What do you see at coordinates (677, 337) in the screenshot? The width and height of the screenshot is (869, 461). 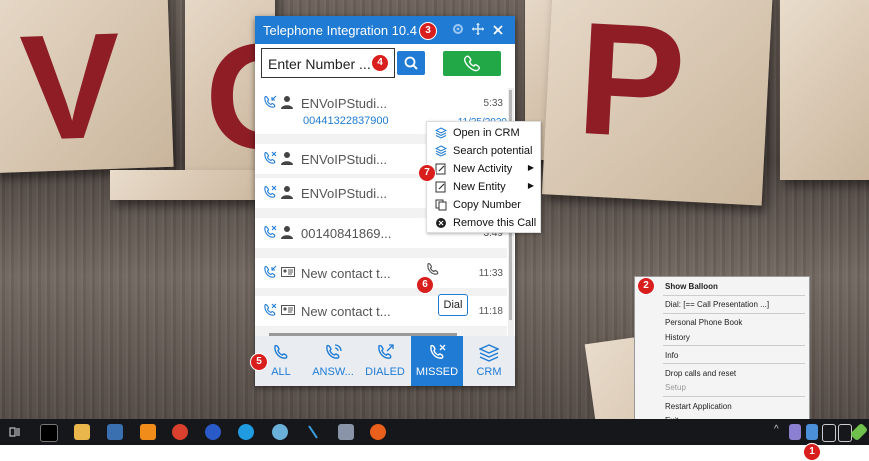 I see `tray-item-history: History` at bounding box center [677, 337].